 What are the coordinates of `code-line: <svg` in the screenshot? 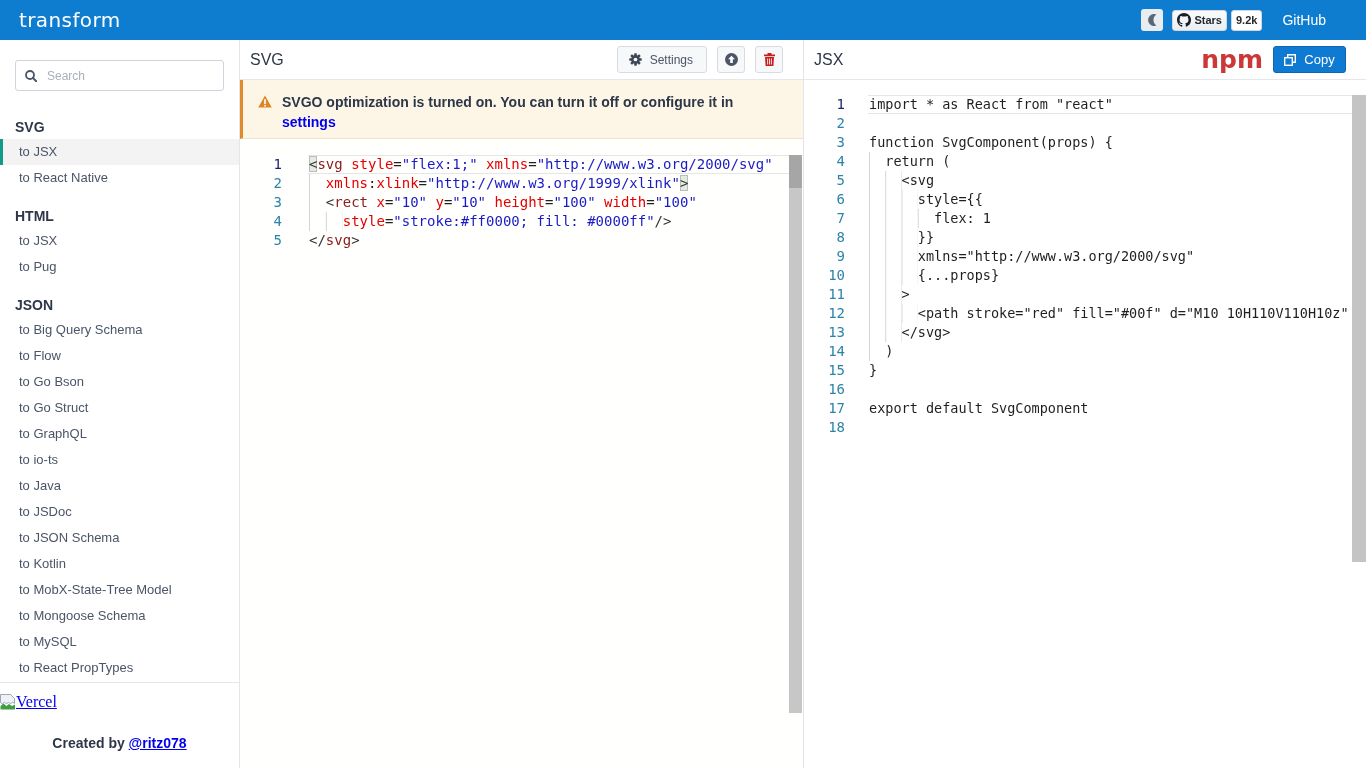 It's located at (901, 180).